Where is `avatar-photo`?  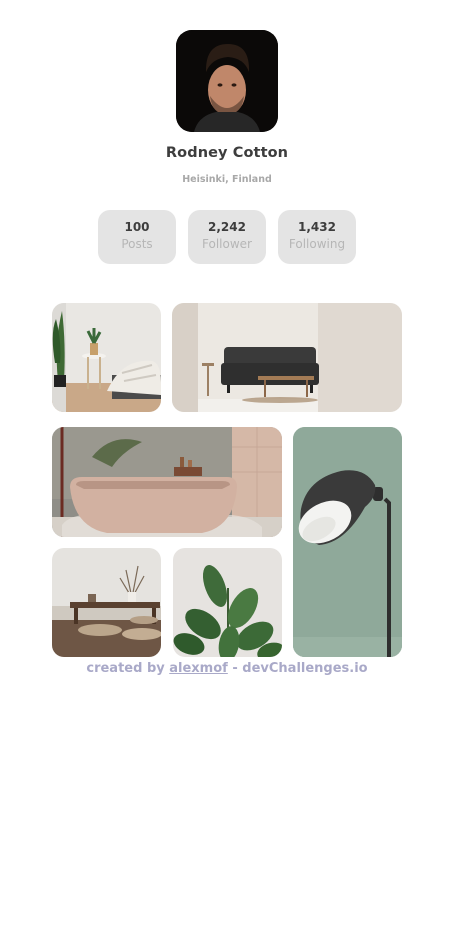
avatar-photo is located at coordinates (227, 81).